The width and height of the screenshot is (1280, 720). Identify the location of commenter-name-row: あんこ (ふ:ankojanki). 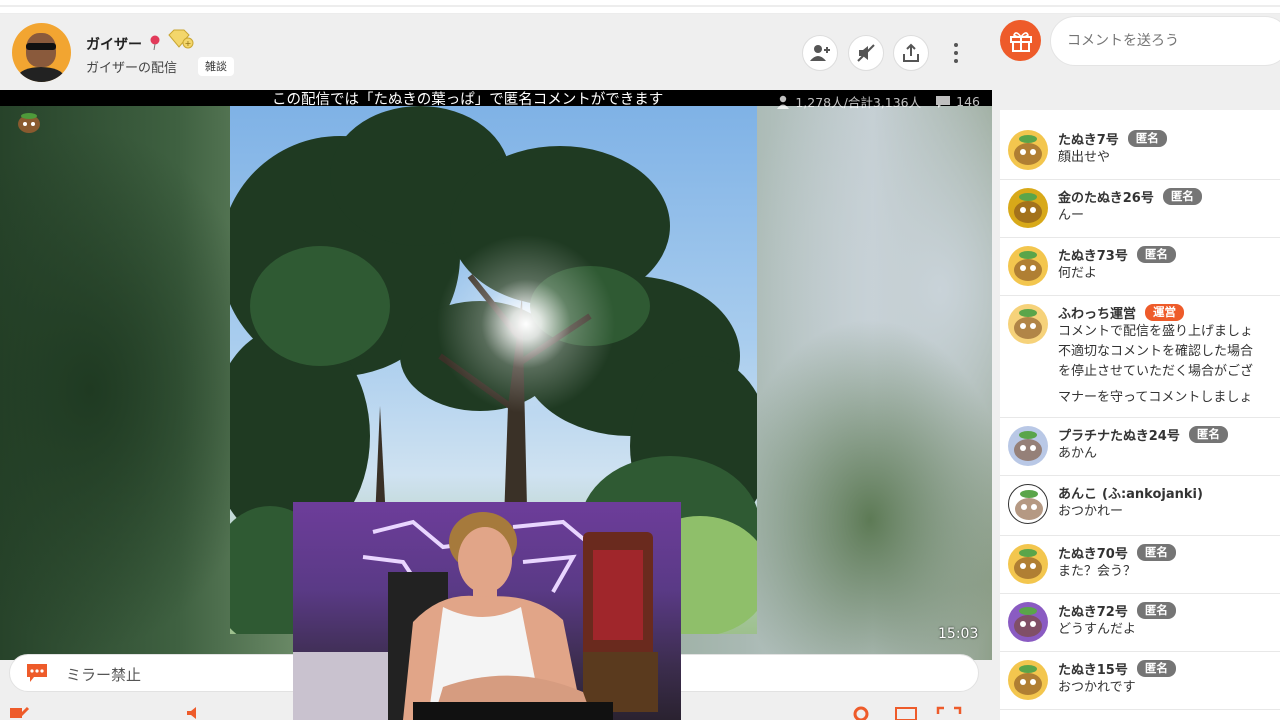
(1169, 492).